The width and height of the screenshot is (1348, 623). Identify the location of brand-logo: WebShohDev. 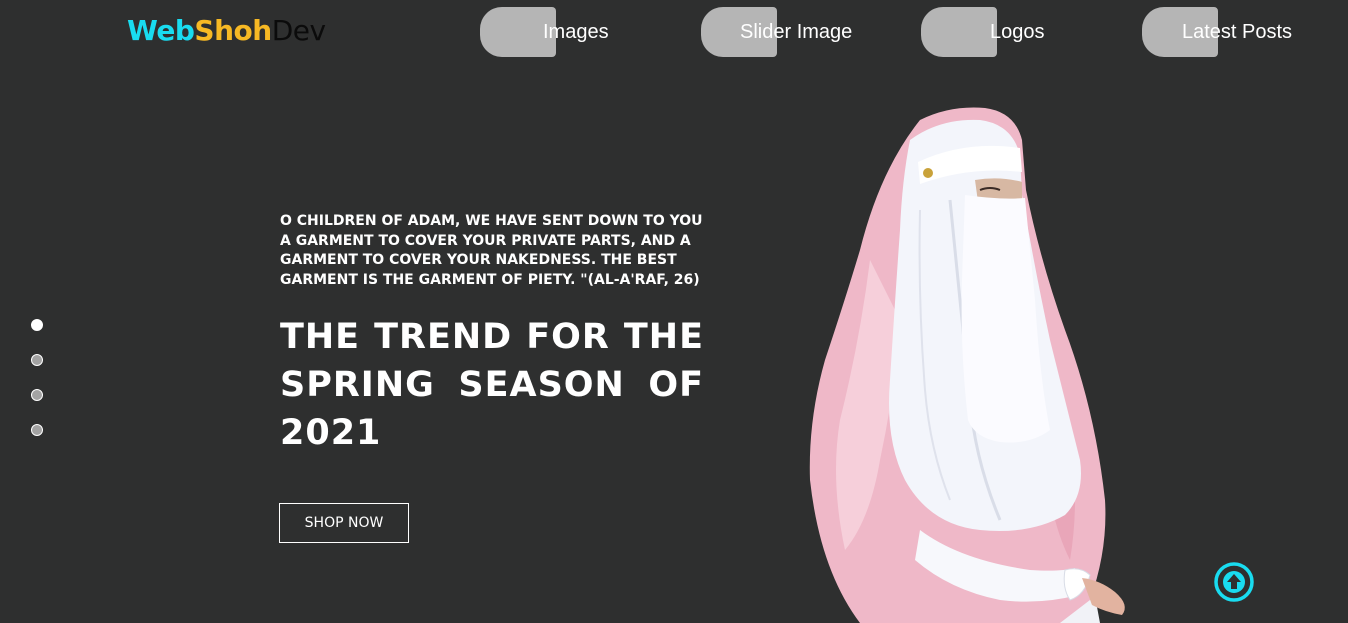
(226, 31).